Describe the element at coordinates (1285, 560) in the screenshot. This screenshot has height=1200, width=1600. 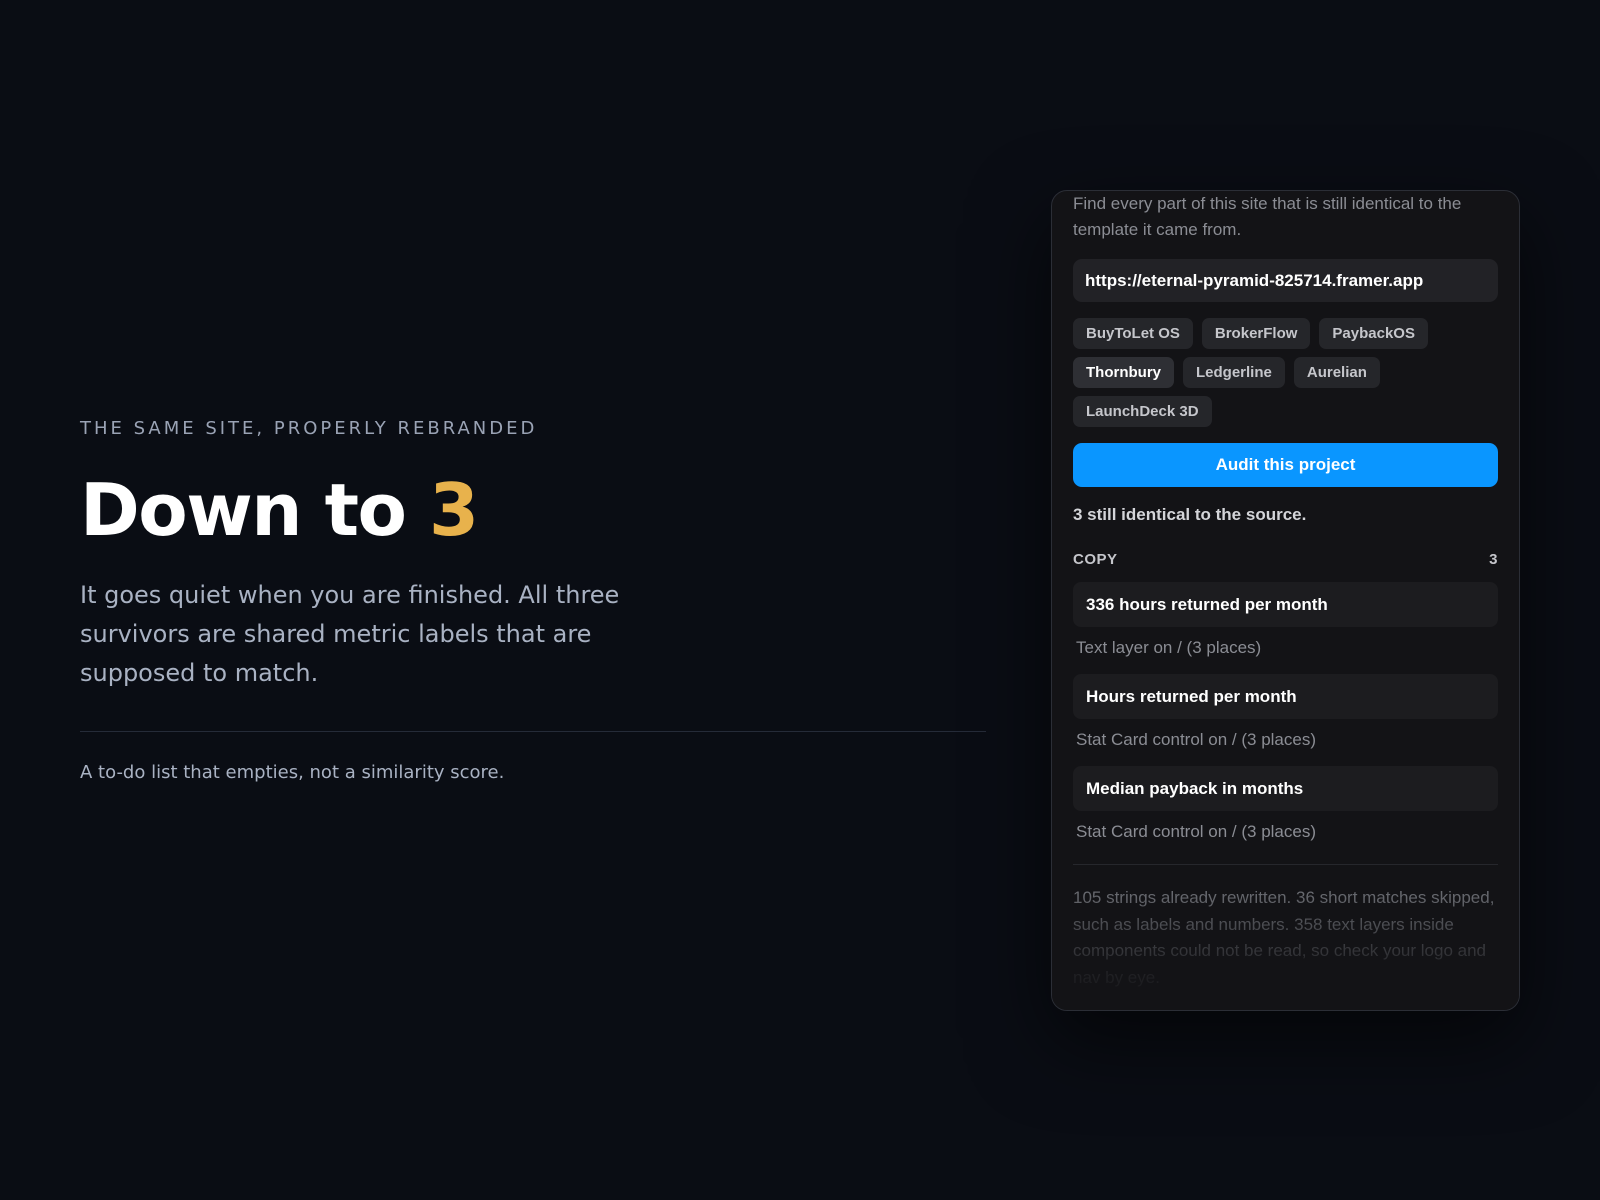
I see `copy-section-header: COPY 3` at that location.